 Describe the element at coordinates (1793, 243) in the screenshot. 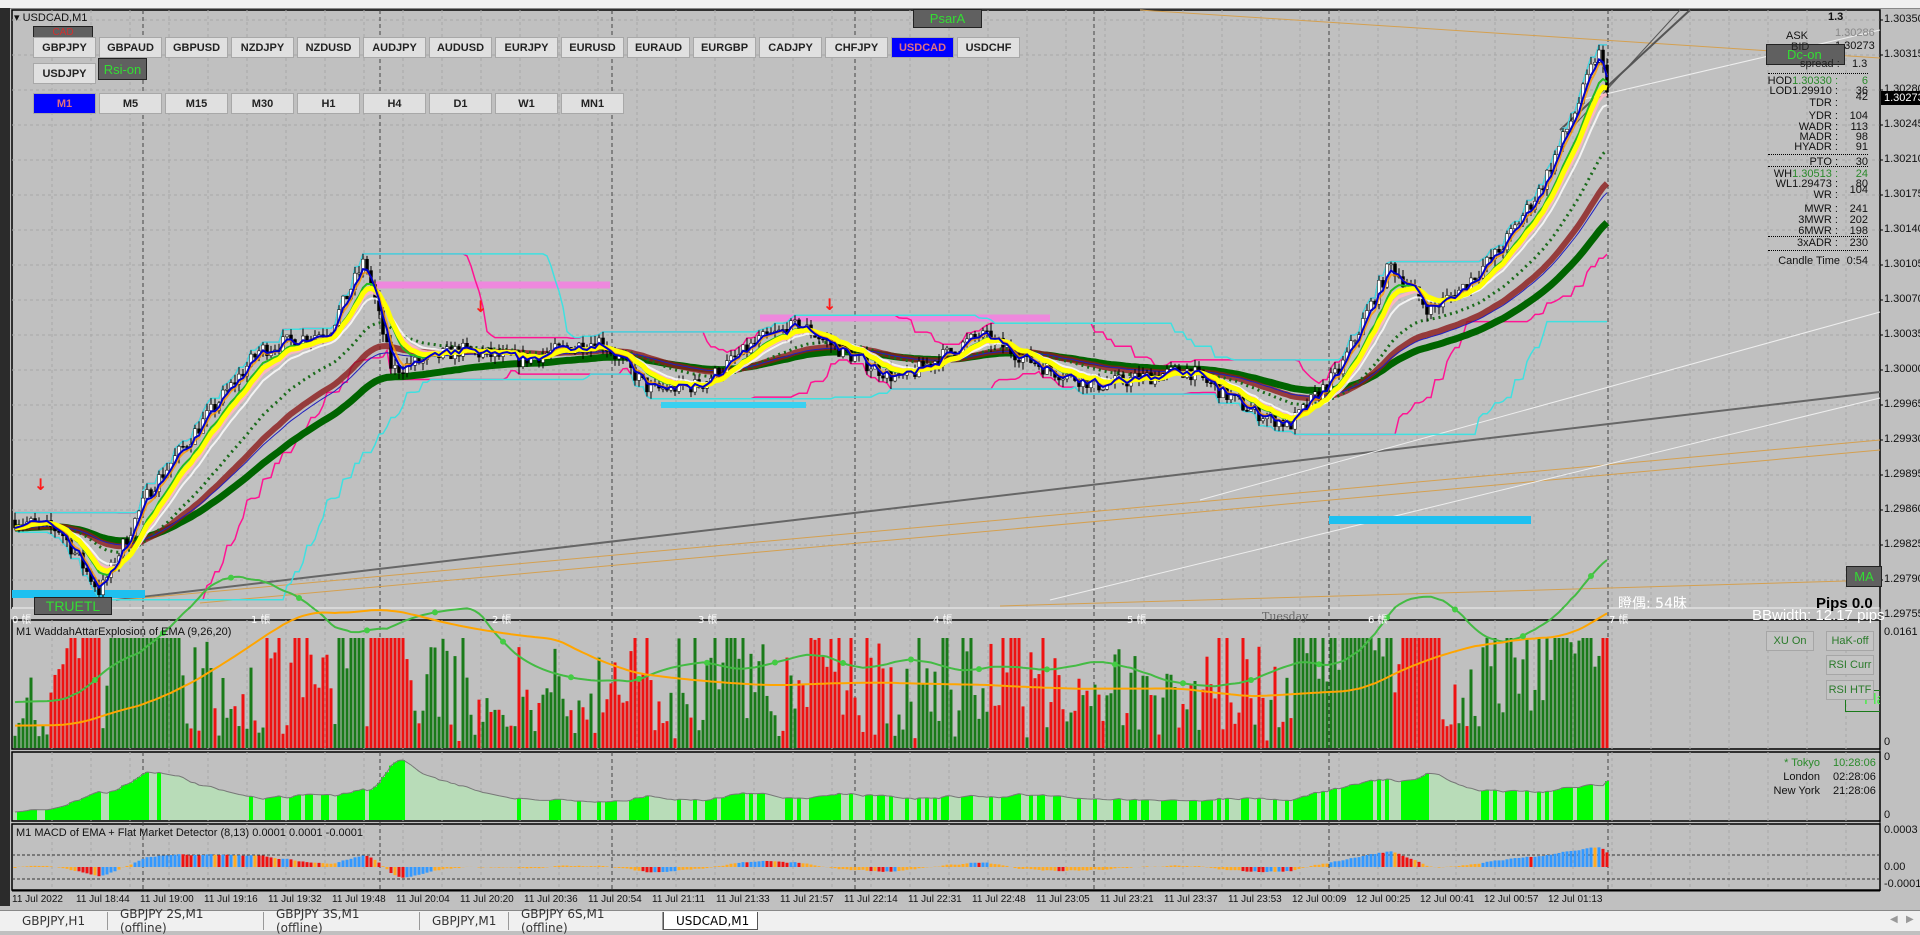

I see `info-label: 3xADR :` at that location.